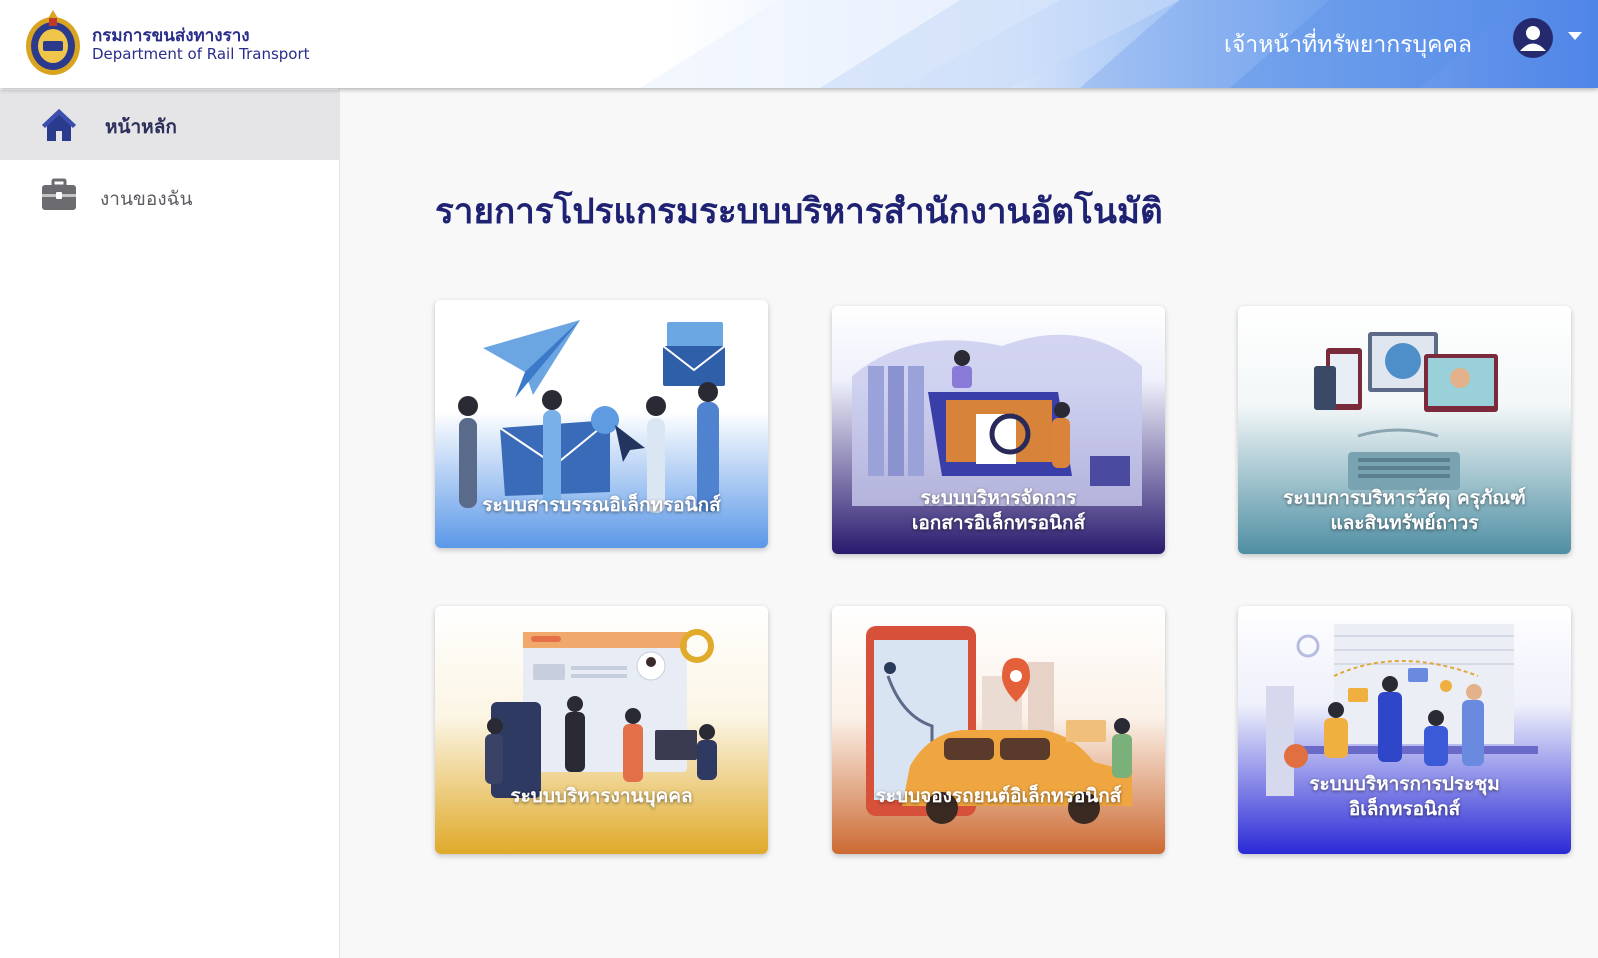 The image size is (1598, 958). I want to click on card-e-document-system: ระบบสารบรรณอิเล็กทรอนิกส์, so click(601, 424).